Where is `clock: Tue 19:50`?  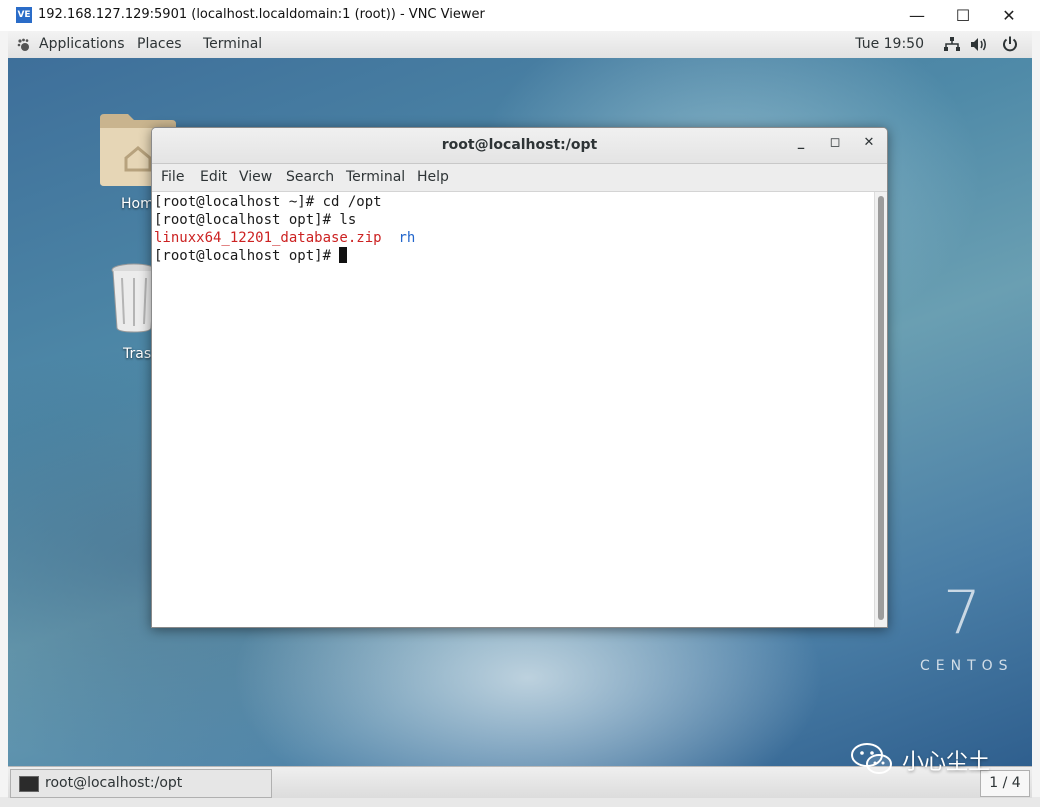 clock: Tue 19:50 is located at coordinates (889, 44).